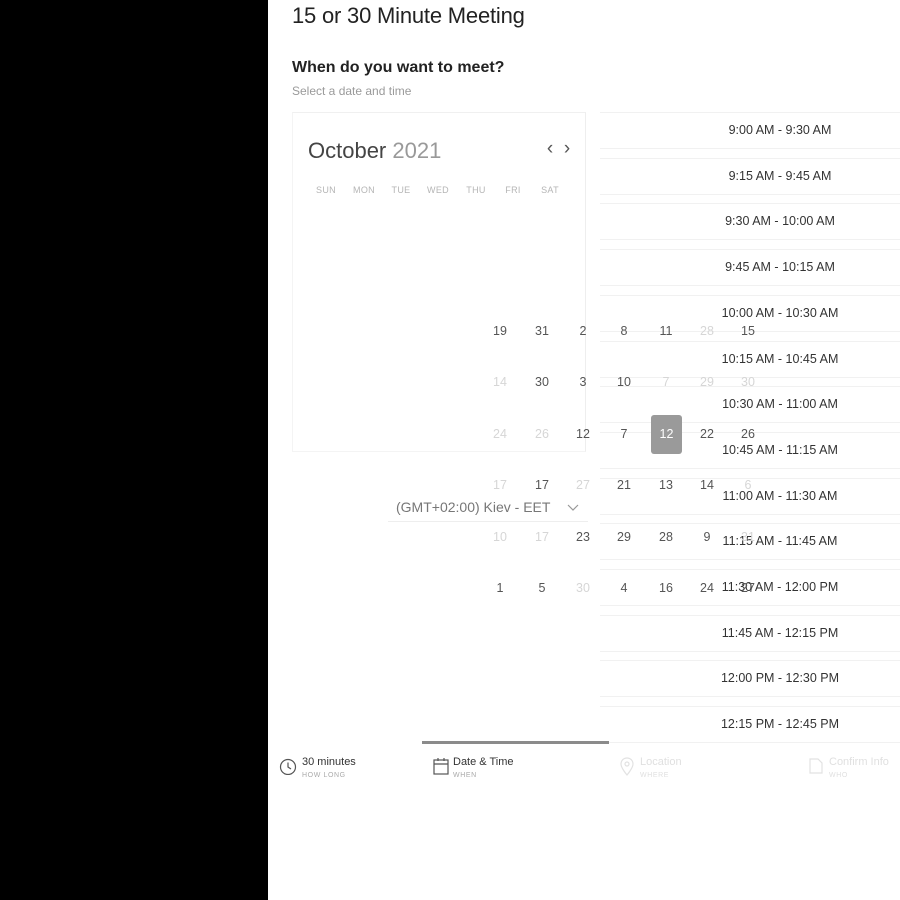 The image size is (900, 900). I want to click on calendar-day: 27, so click(748, 588).